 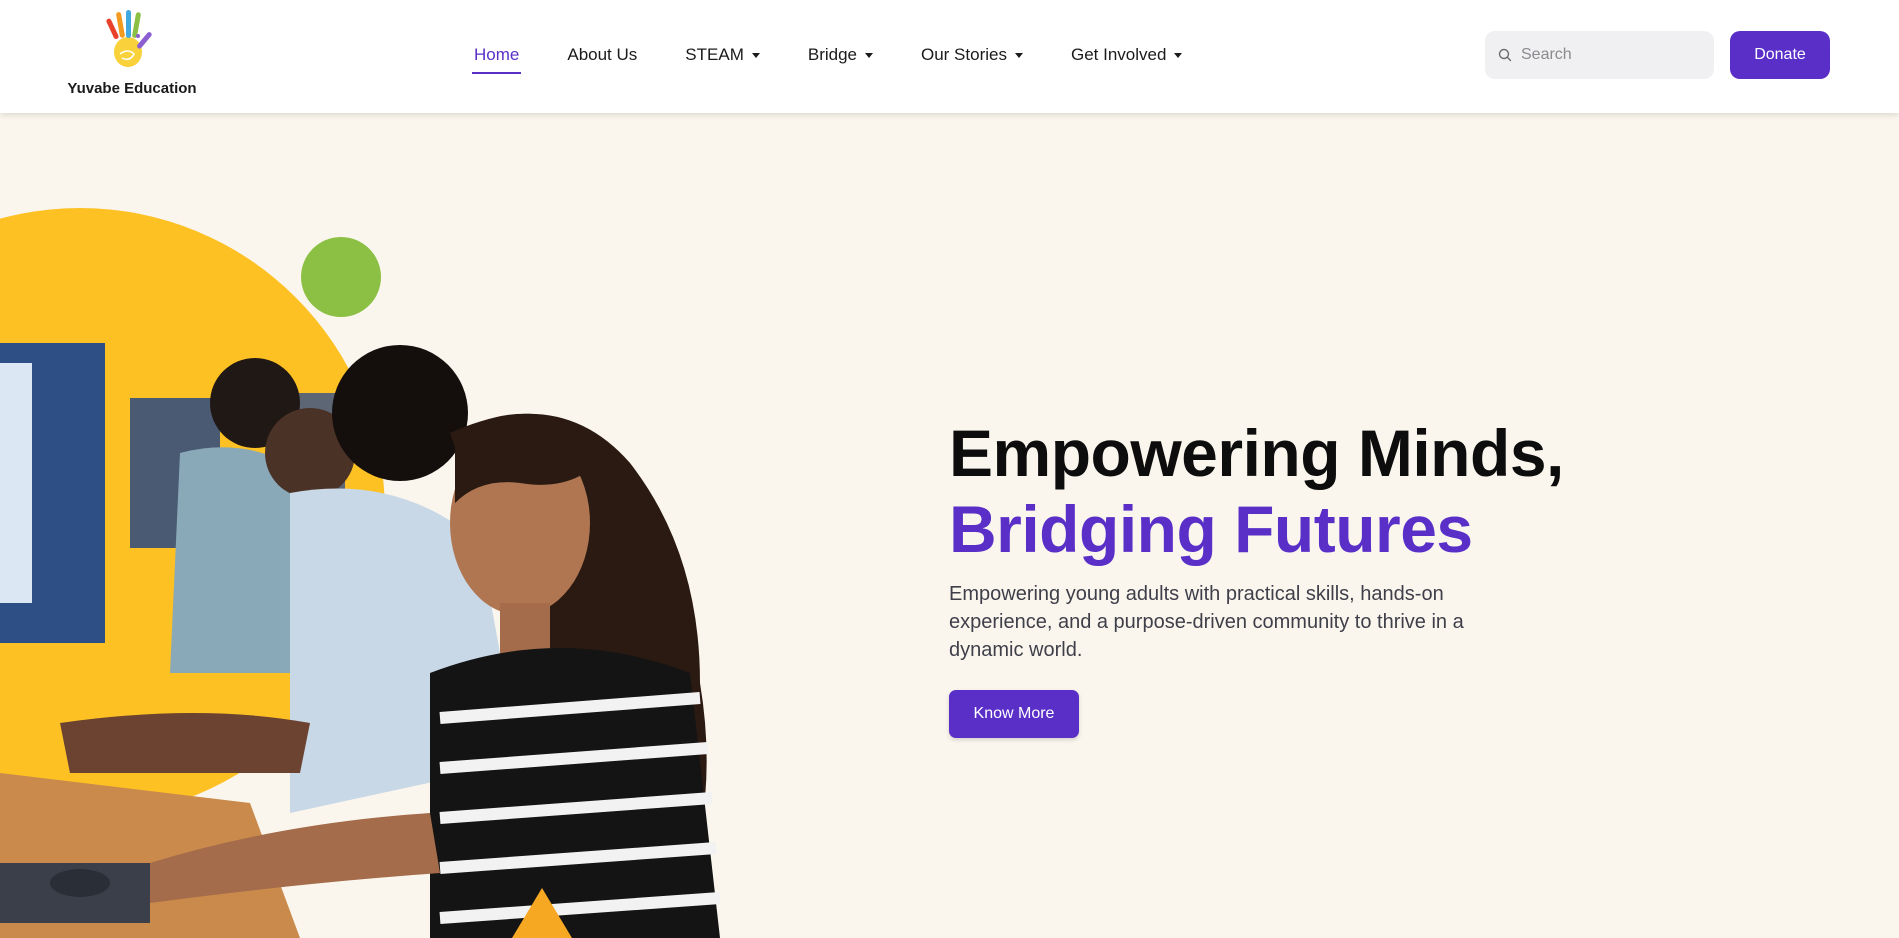 I want to click on nav-item-get-involved: Get Involved, so click(x=1126, y=55).